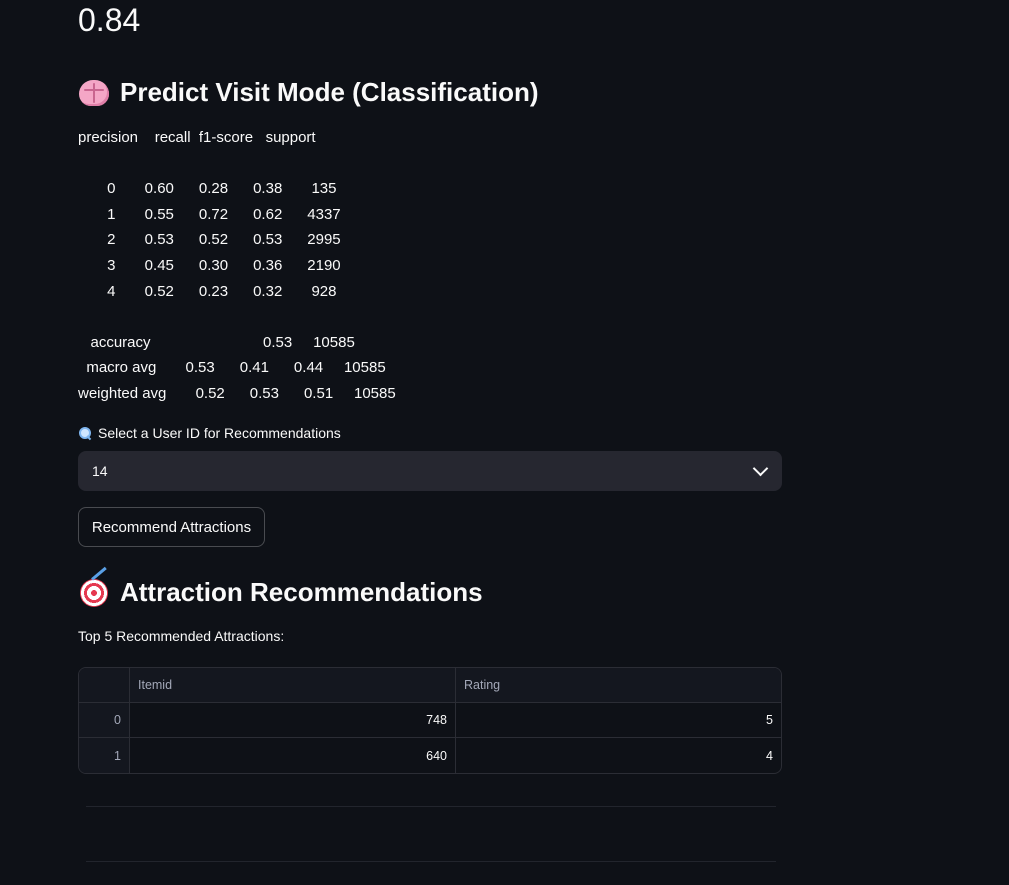 The width and height of the screenshot is (1009, 885). Describe the element at coordinates (209, 239) in the screenshot. I see `report-row-2: 2 0.53 0.52 0.53 2995` at that location.